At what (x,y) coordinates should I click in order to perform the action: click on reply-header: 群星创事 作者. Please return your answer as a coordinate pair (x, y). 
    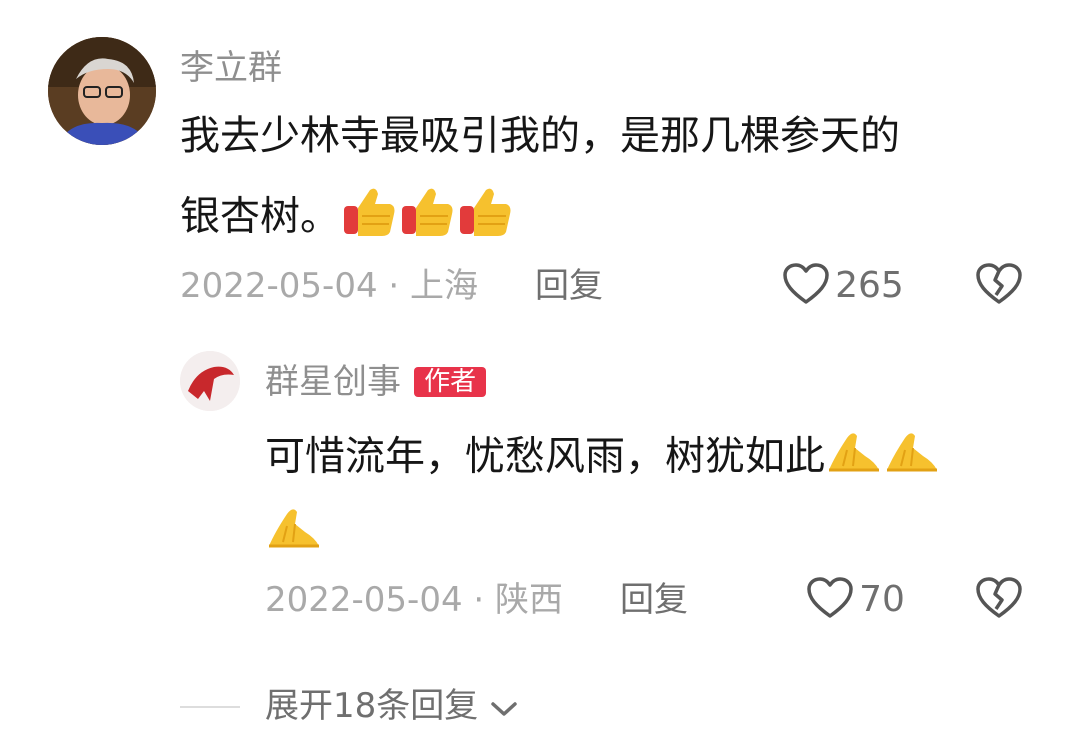
    Looking at the image, I should click on (376, 382).